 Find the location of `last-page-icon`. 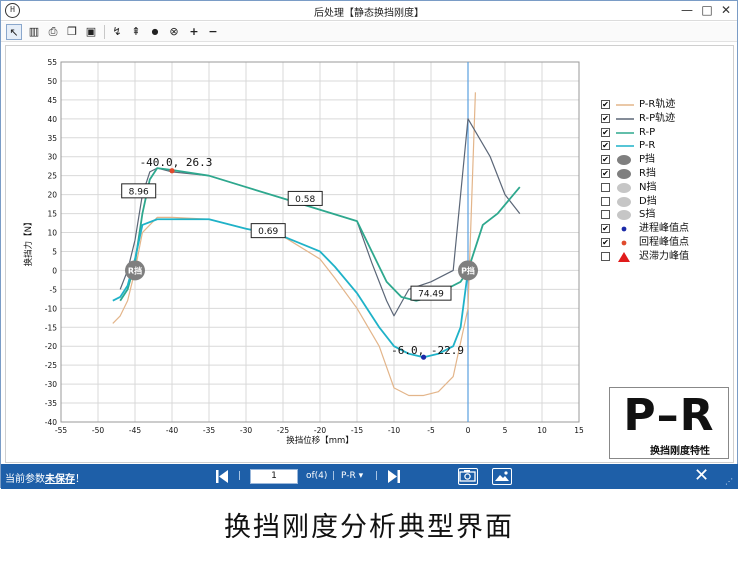

last-page-icon is located at coordinates (394, 476).